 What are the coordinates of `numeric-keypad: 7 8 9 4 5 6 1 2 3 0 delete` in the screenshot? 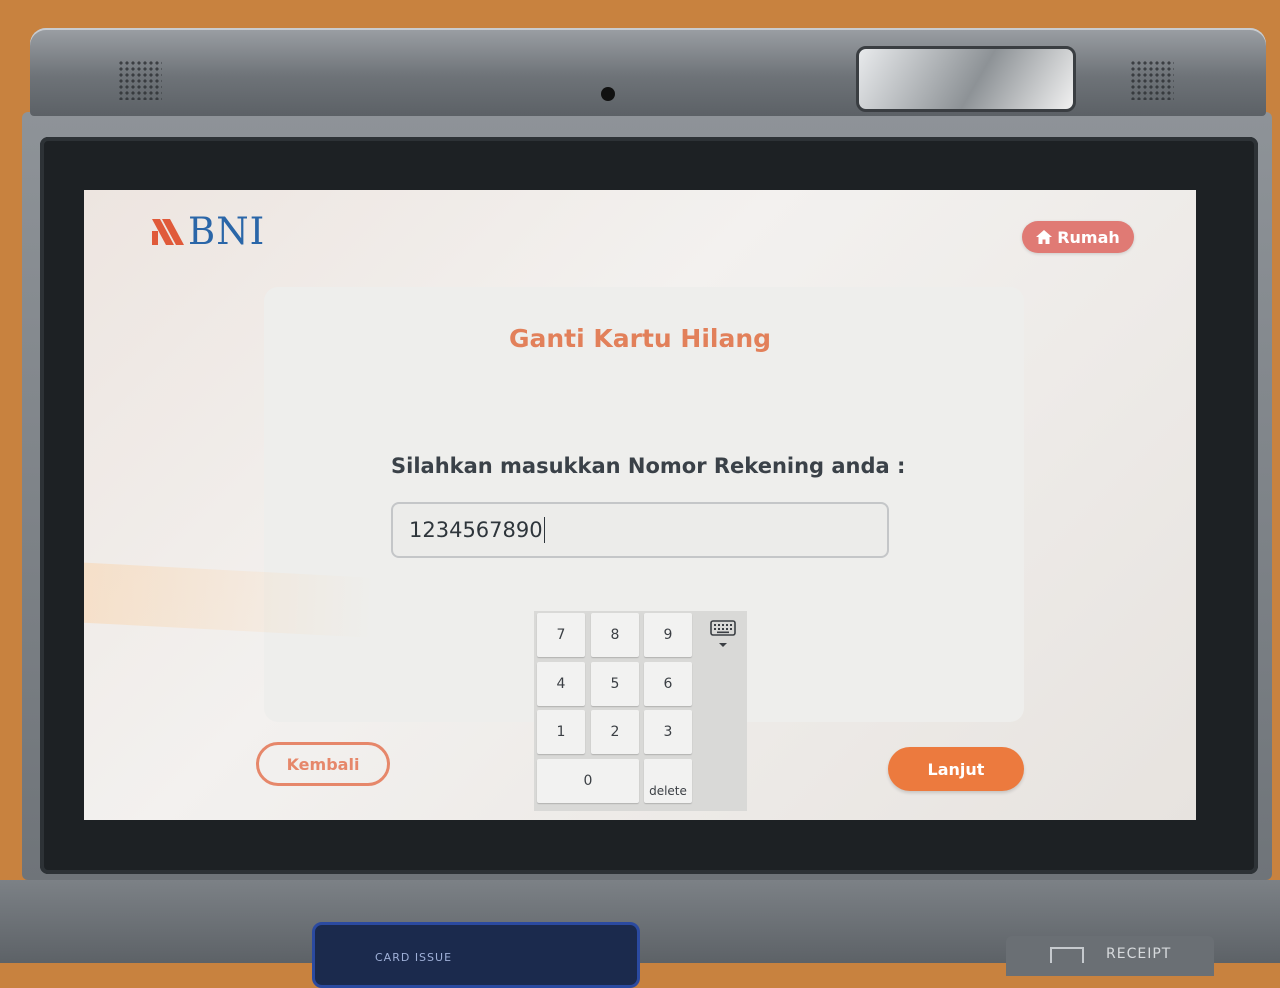 It's located at (640, 711).